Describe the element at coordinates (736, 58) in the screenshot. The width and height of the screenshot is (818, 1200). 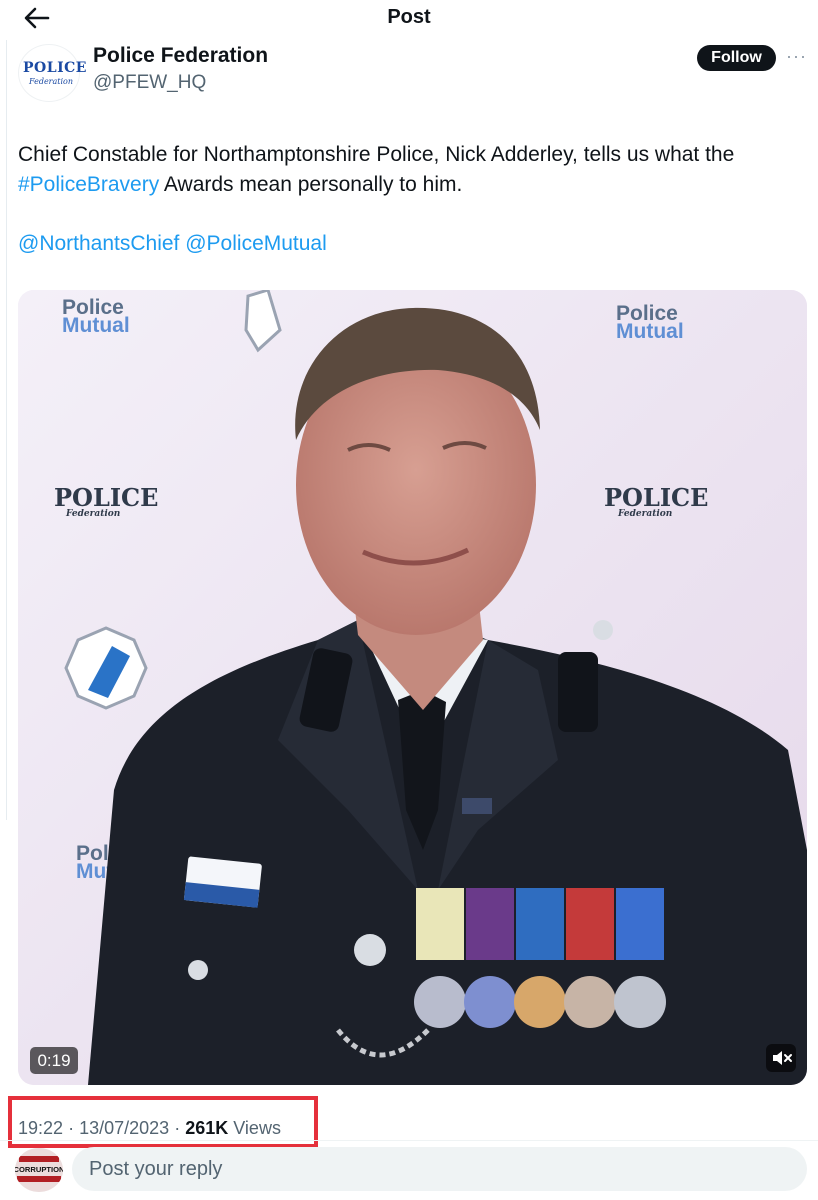
I see `follow-button: Follow` at that location.